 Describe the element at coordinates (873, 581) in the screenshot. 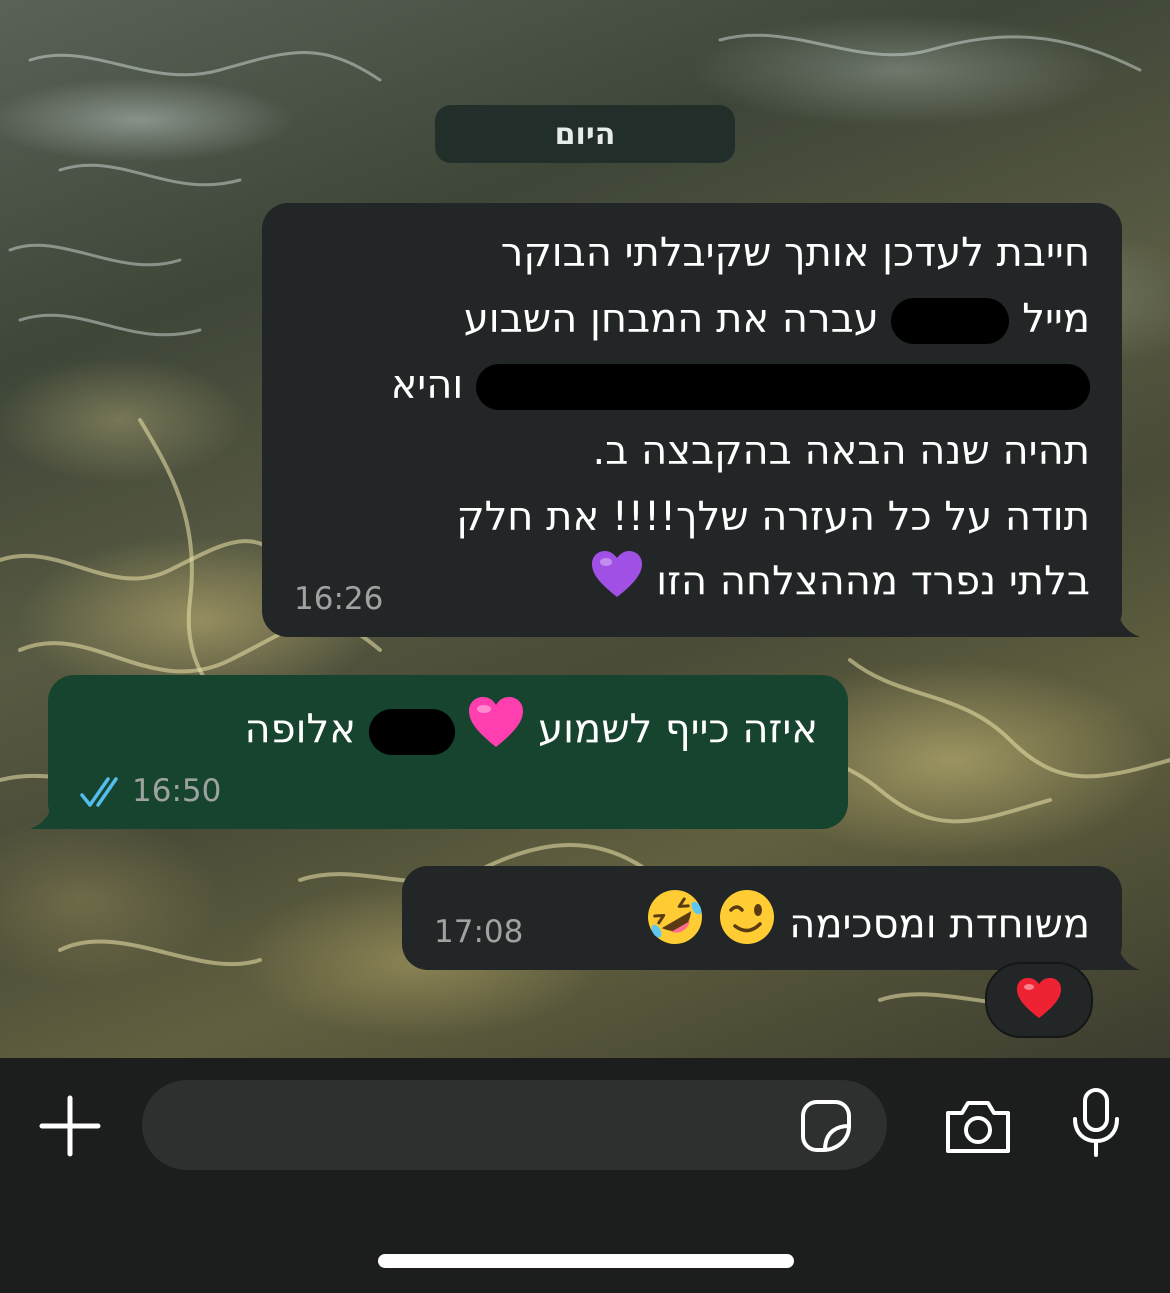

I see `message-text: בלתי נפרד מההצלחה הזו` at that location.